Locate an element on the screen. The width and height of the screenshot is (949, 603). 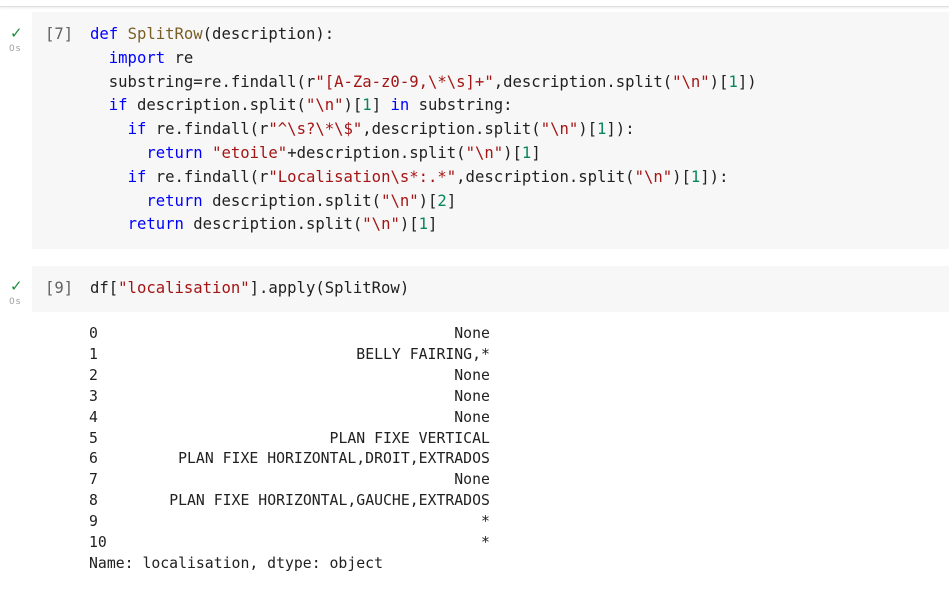
output-row-index: 5 is located at coordinates (93, 438).